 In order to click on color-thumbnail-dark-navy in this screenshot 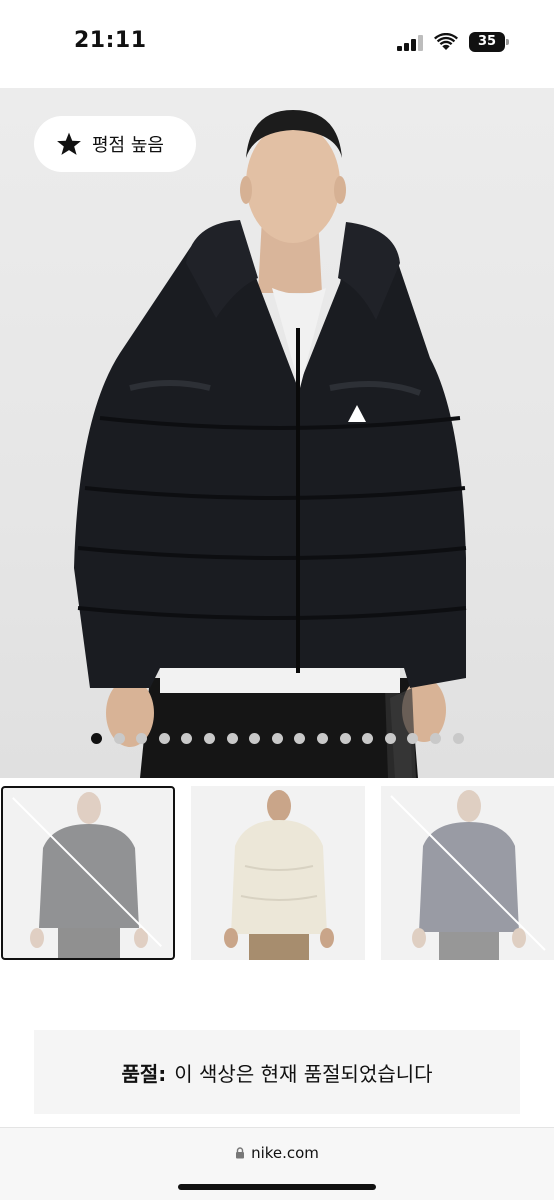, I will do `click(467, 873)`.